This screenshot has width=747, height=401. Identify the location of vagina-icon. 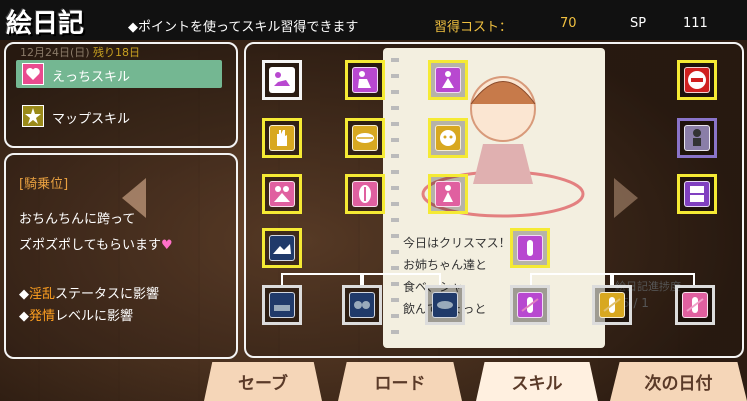
(365, 194).